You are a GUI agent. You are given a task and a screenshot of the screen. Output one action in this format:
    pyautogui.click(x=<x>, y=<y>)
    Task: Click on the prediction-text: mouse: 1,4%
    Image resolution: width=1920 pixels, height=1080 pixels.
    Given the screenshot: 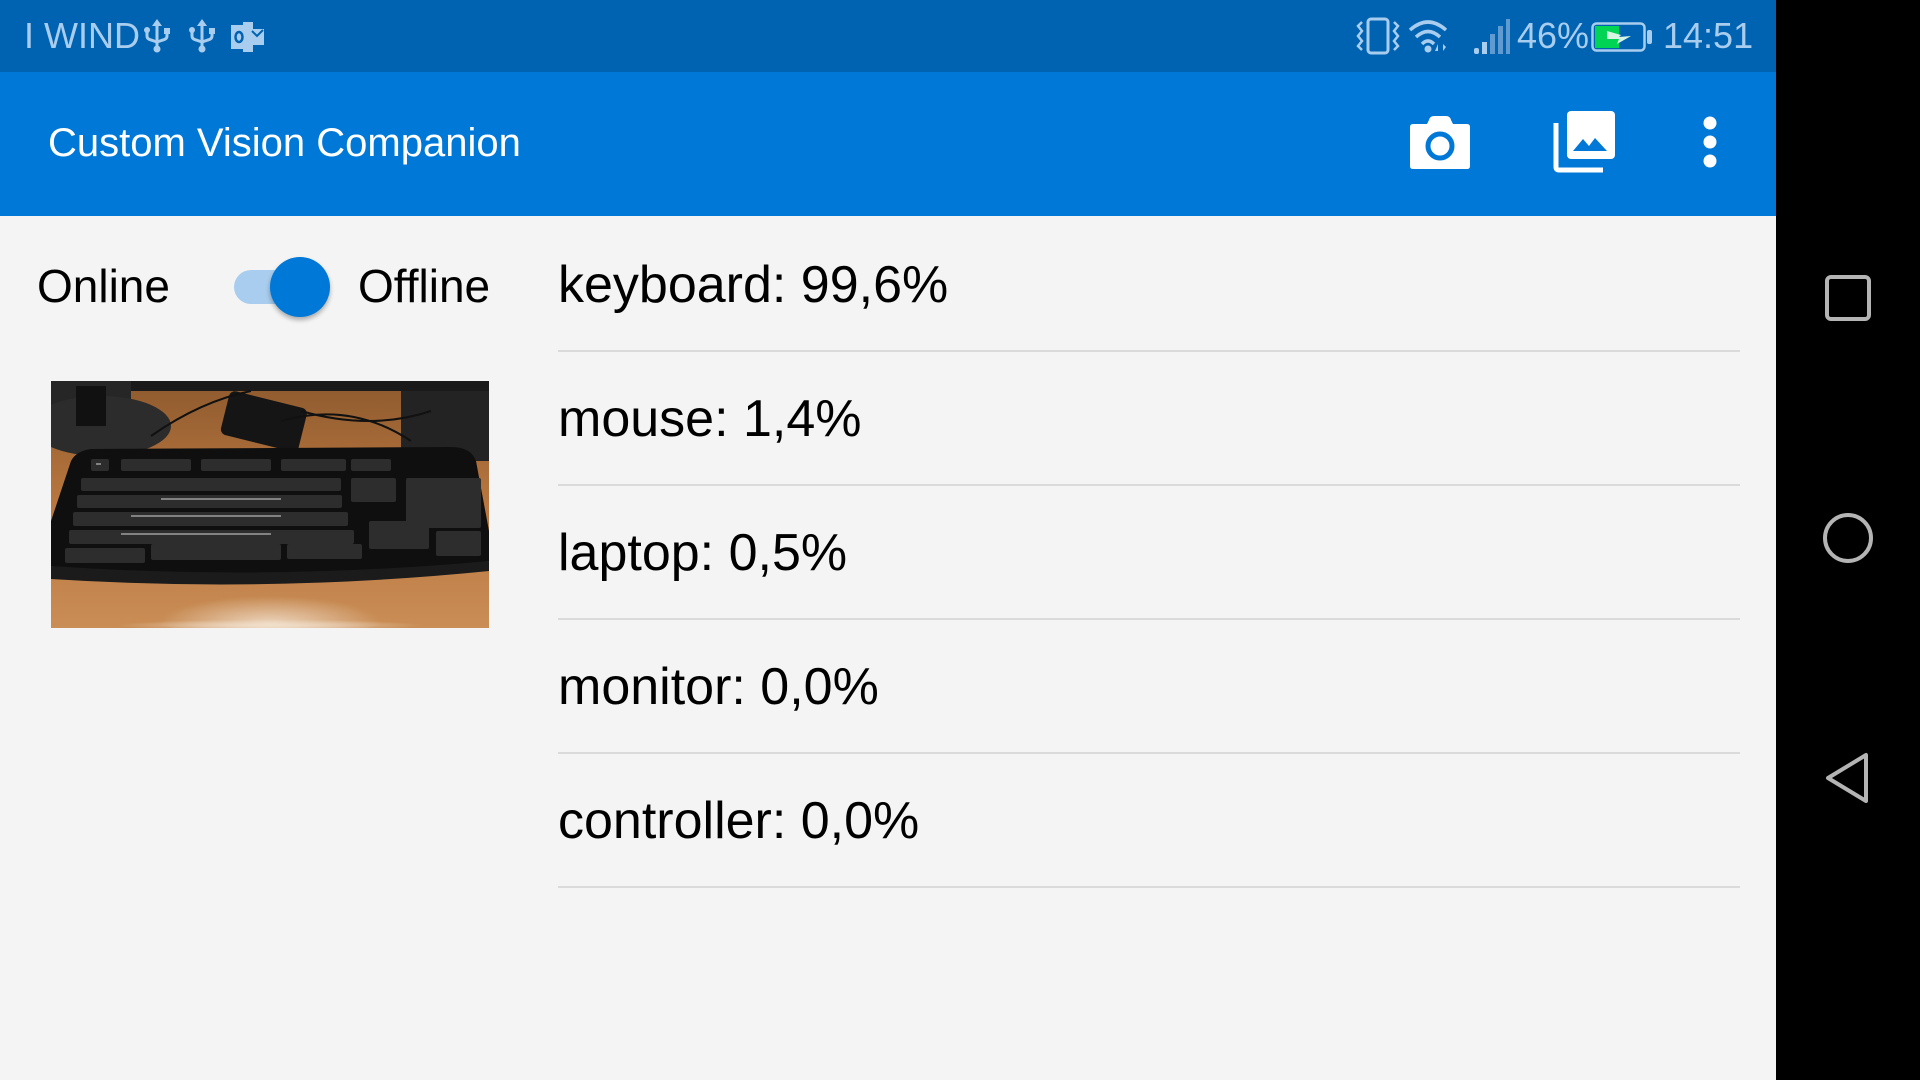 What is the action you would take?
    pyautogui.click(x=710, y=419)
    